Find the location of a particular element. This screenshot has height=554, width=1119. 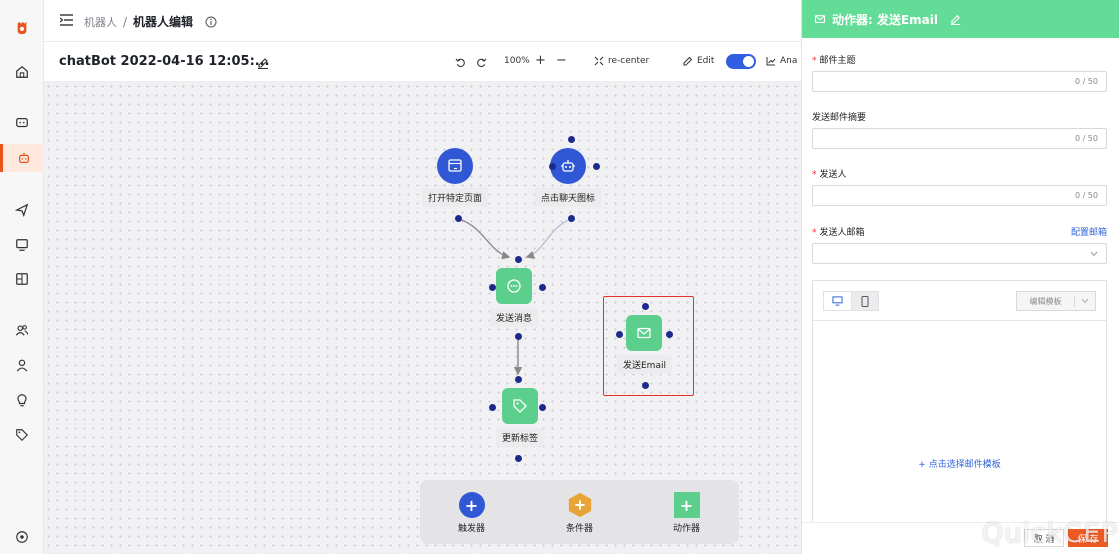

edit-mode-label-group: Edit is located at coordinates (698, 61).